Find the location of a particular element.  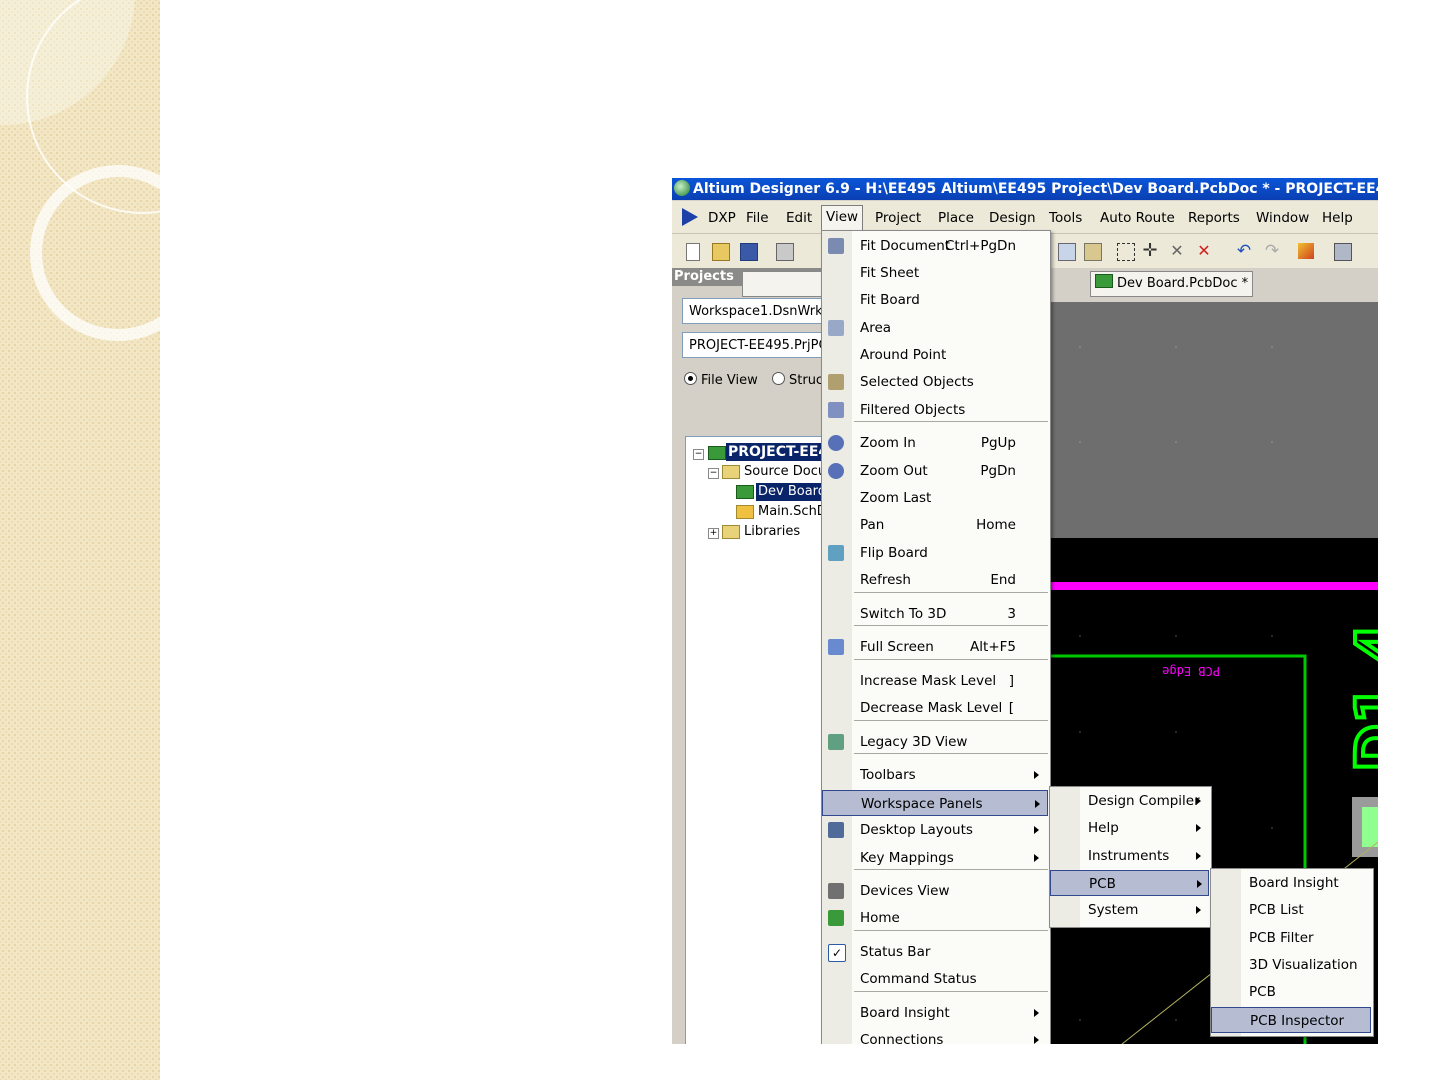

pcb-panel-item-pcb-inspector: PCB Inspector is located at coordinates (1291, 1020).